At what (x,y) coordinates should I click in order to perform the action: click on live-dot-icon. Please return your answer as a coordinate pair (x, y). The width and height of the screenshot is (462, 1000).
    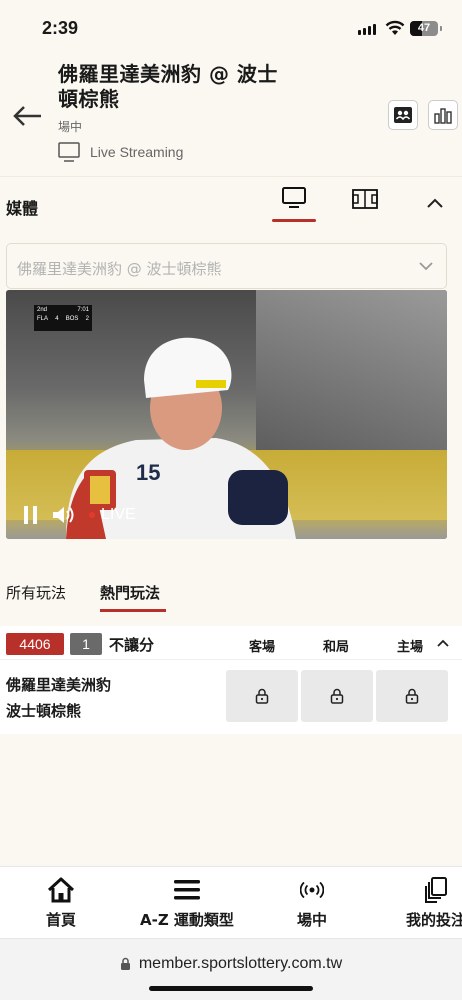
    Looking at the image, I should click on (92, 515).